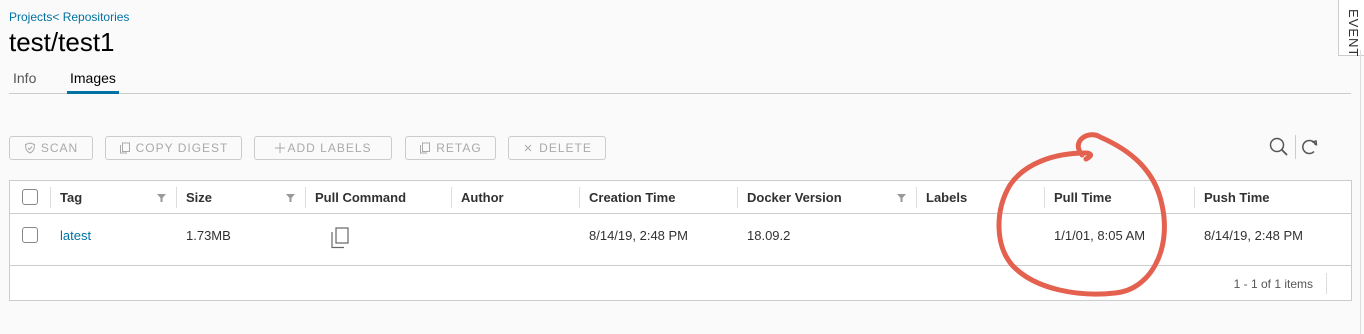 This screenshot has height=334, width=1364. I want to click on tab-bar: Info Images, so click(680, 80).